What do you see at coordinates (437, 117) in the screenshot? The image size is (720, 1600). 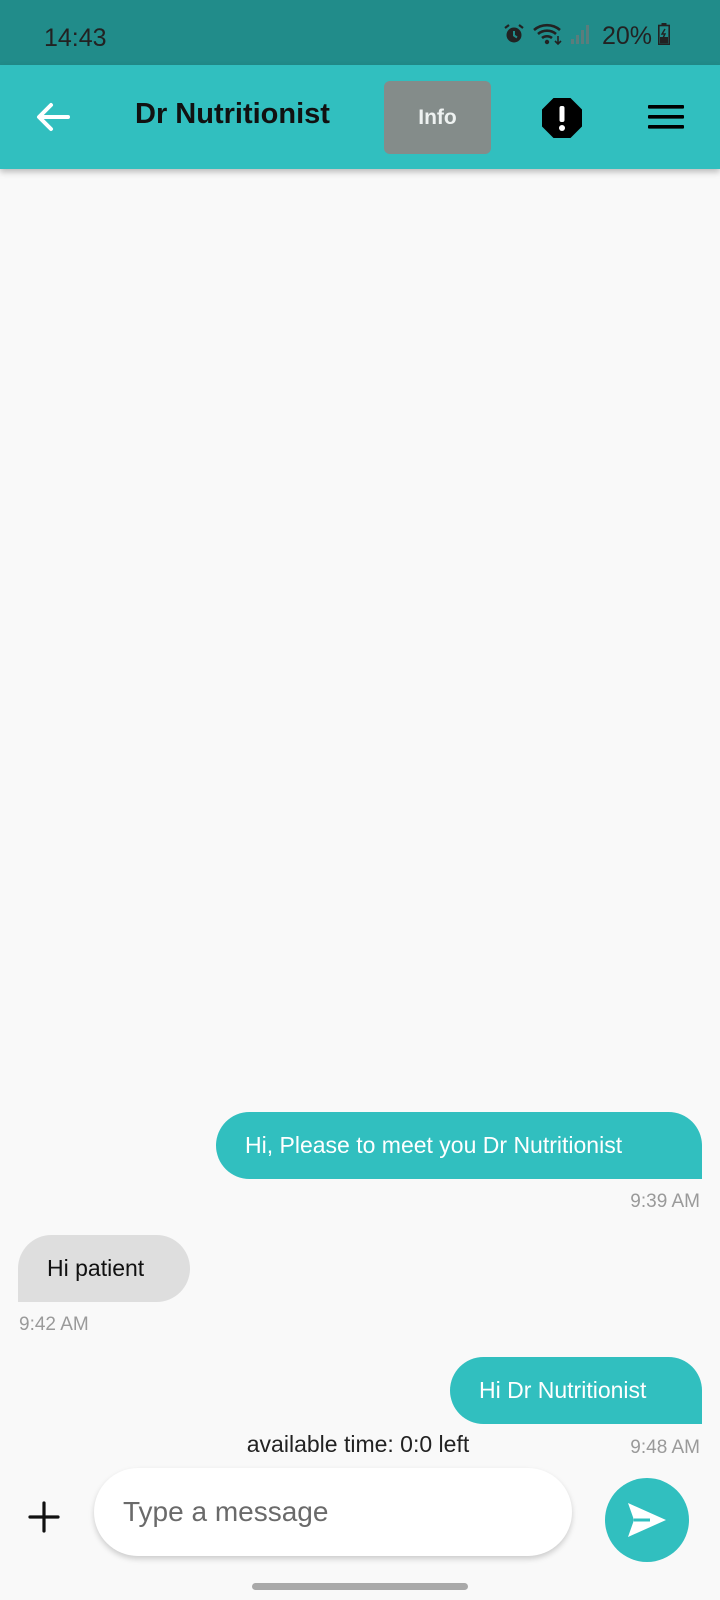 I see `info-button: Info` at bounding box center [437, 117].